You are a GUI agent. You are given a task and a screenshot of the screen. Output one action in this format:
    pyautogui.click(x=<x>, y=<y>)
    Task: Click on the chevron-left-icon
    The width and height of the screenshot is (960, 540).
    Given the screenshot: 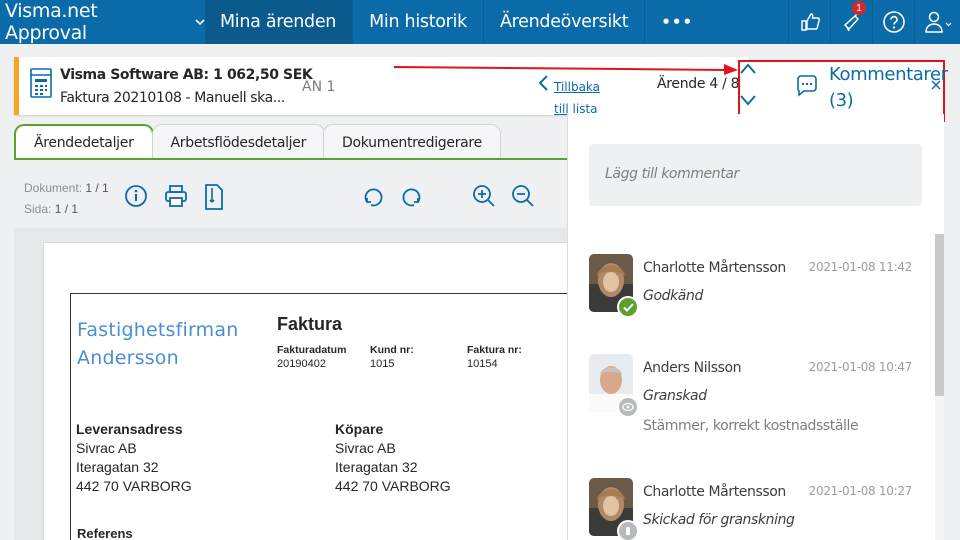 What is the action you would take?
    pyautogui.click(x=543, y=85)
    